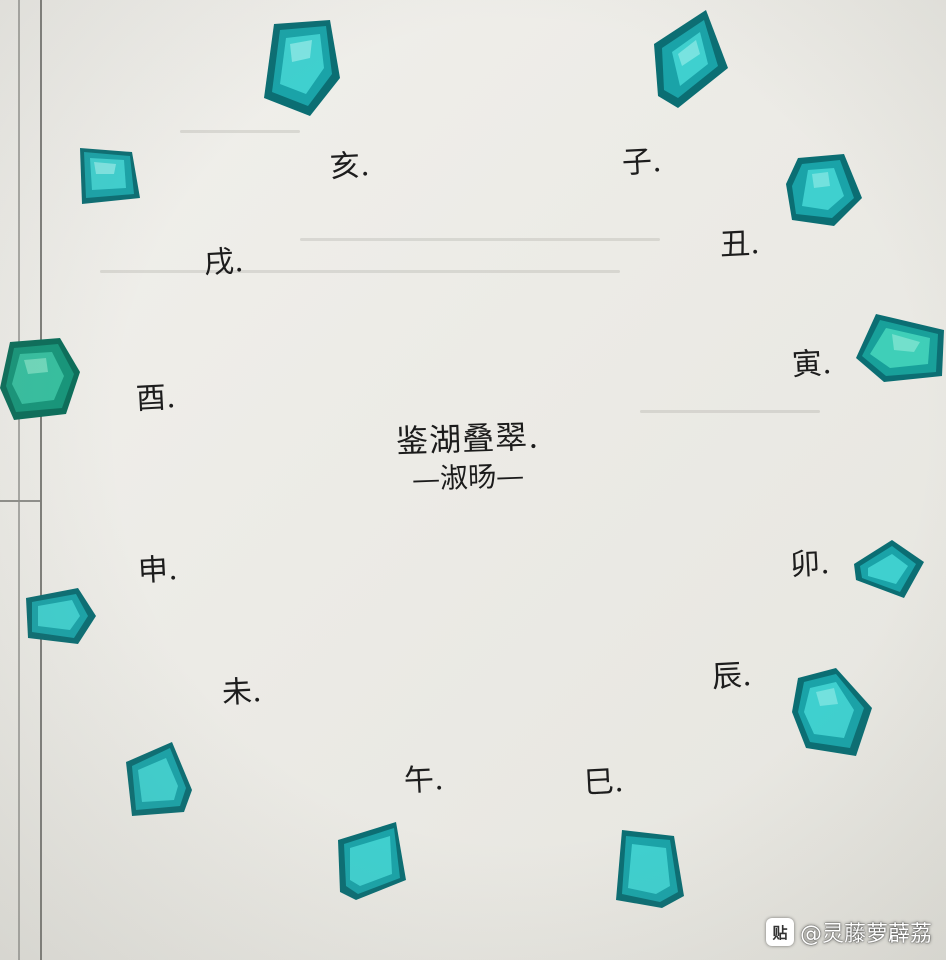 The width and height of the screenshot is (946, 960). I want to click on branch-label-wu: 午., so click(424, 780).